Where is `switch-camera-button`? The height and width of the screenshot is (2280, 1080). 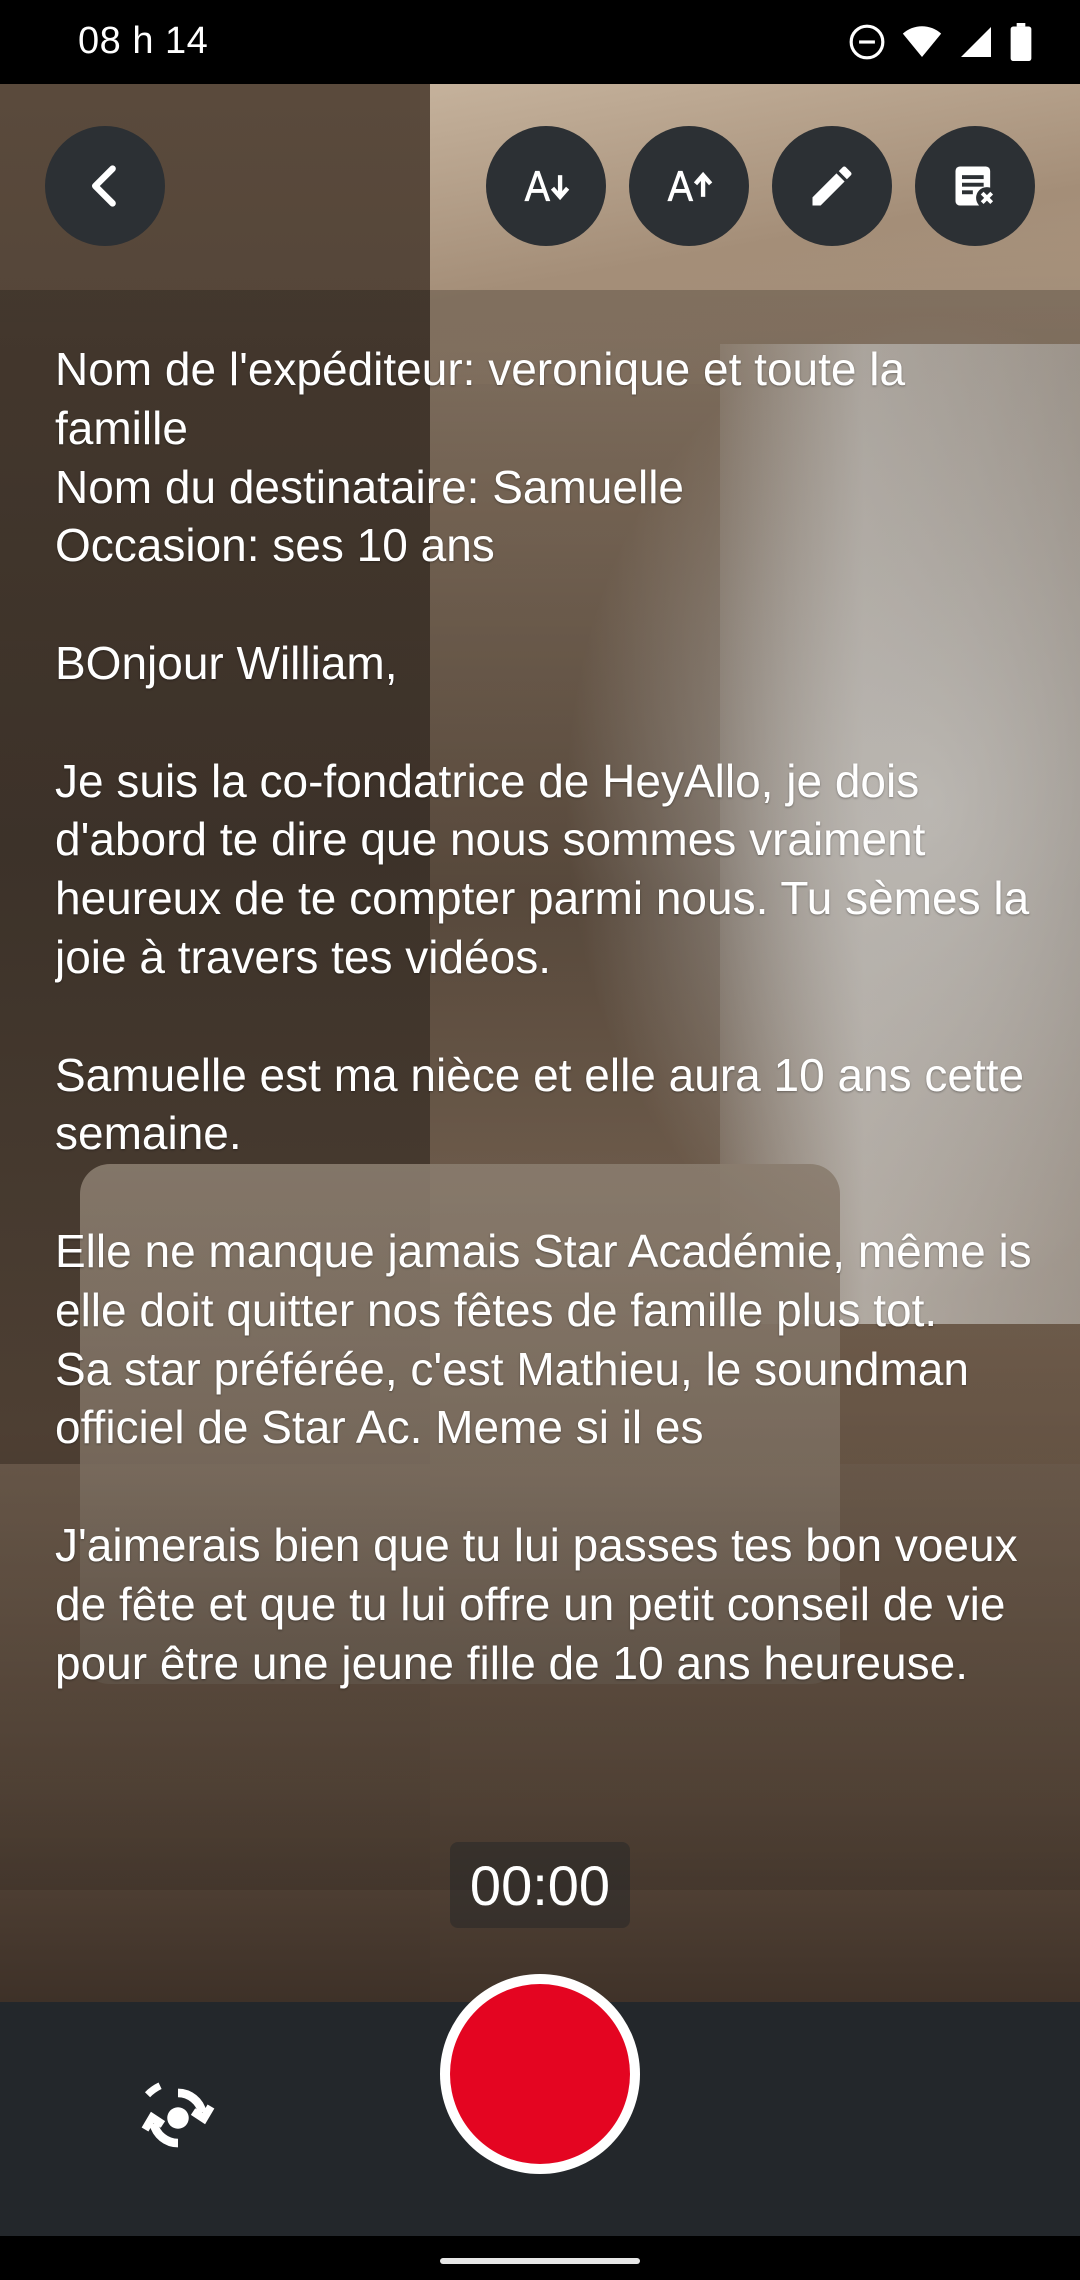
switch-camera-button is located at coordinates (178, 2118).